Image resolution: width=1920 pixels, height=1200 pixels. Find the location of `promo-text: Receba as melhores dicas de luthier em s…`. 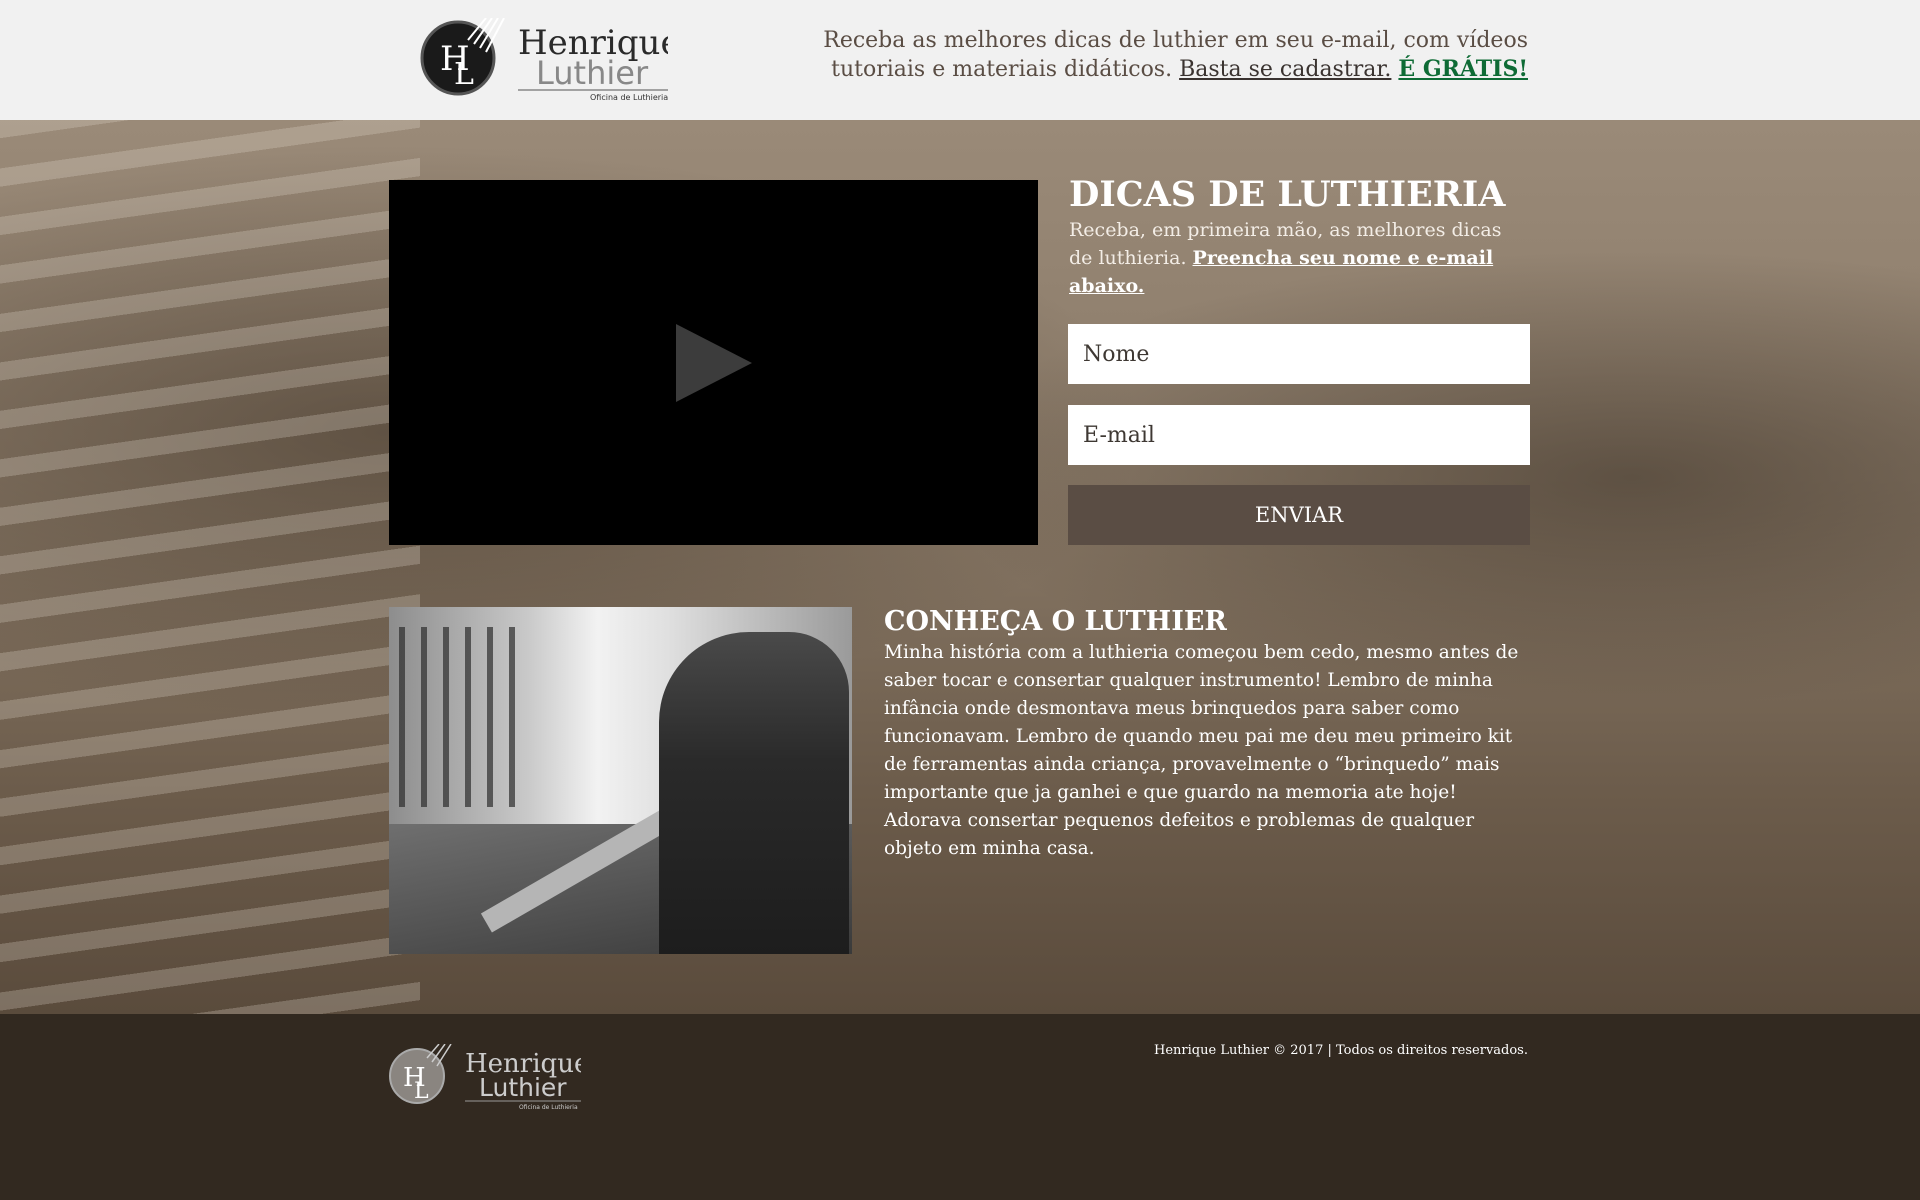

promo-text: Receba as melhores dicas de luthier em s… is located at coordinates (1128, 55).